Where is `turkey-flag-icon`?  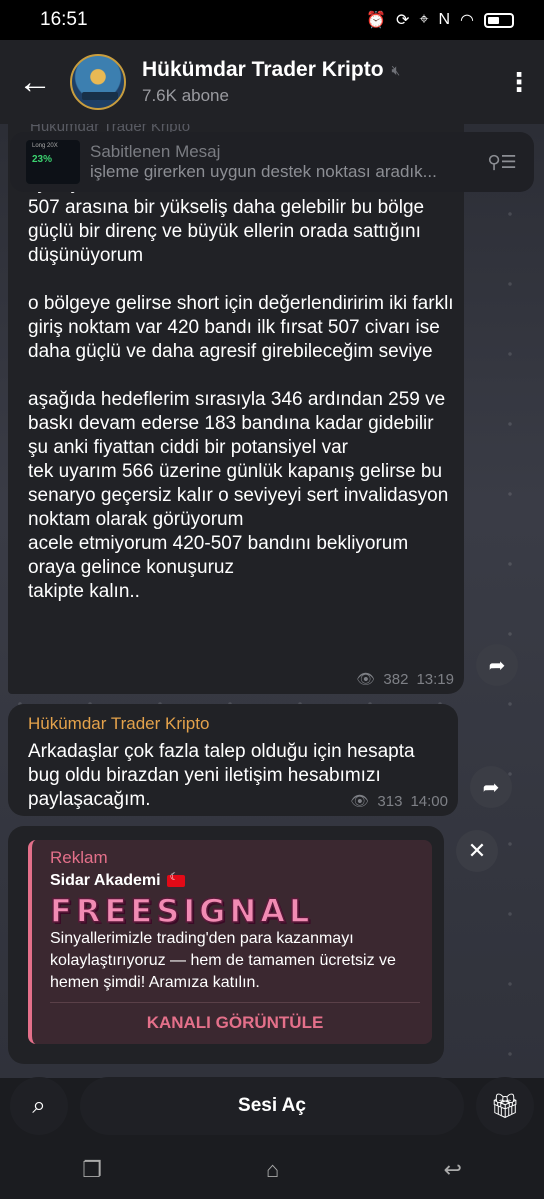 turkey-flag-icon is located at coordinates (175, 879).